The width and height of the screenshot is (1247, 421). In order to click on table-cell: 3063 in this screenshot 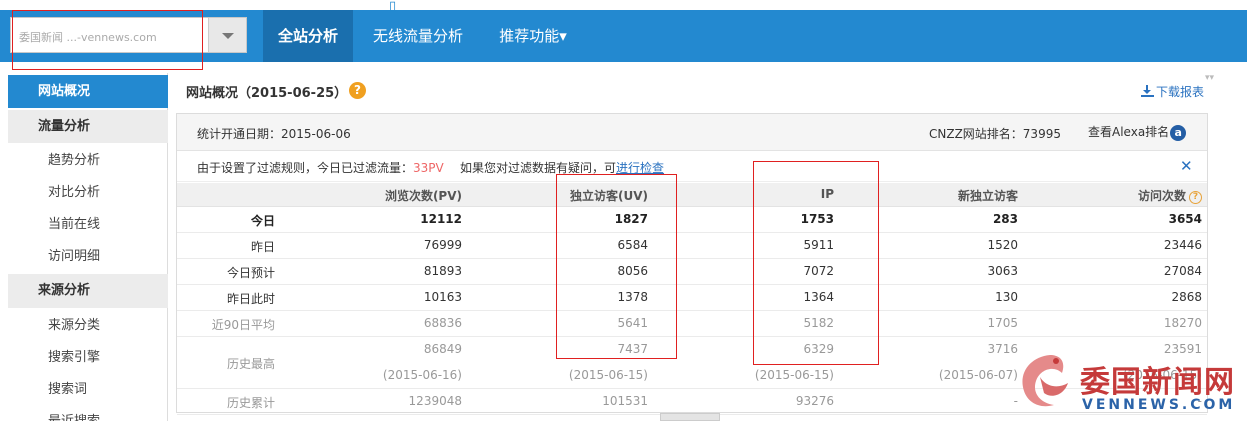, I will do `click(1002, 271)`.